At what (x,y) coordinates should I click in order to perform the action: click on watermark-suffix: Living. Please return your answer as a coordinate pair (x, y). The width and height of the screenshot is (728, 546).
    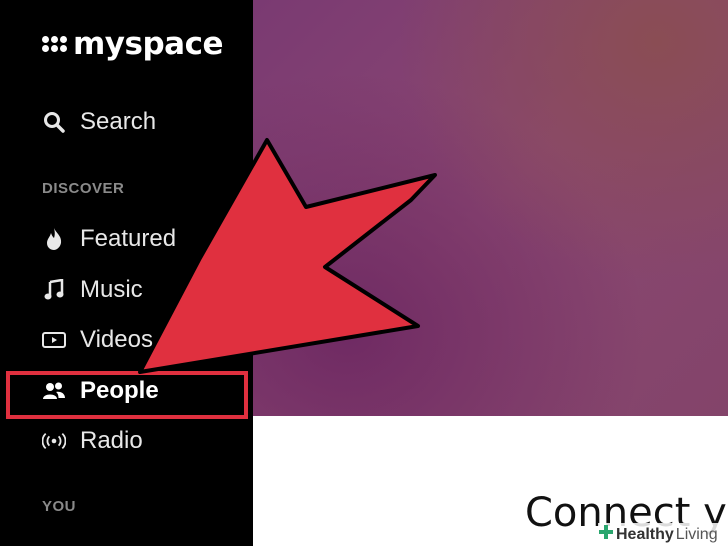
    Looking at the image, I should click on (696, 534).